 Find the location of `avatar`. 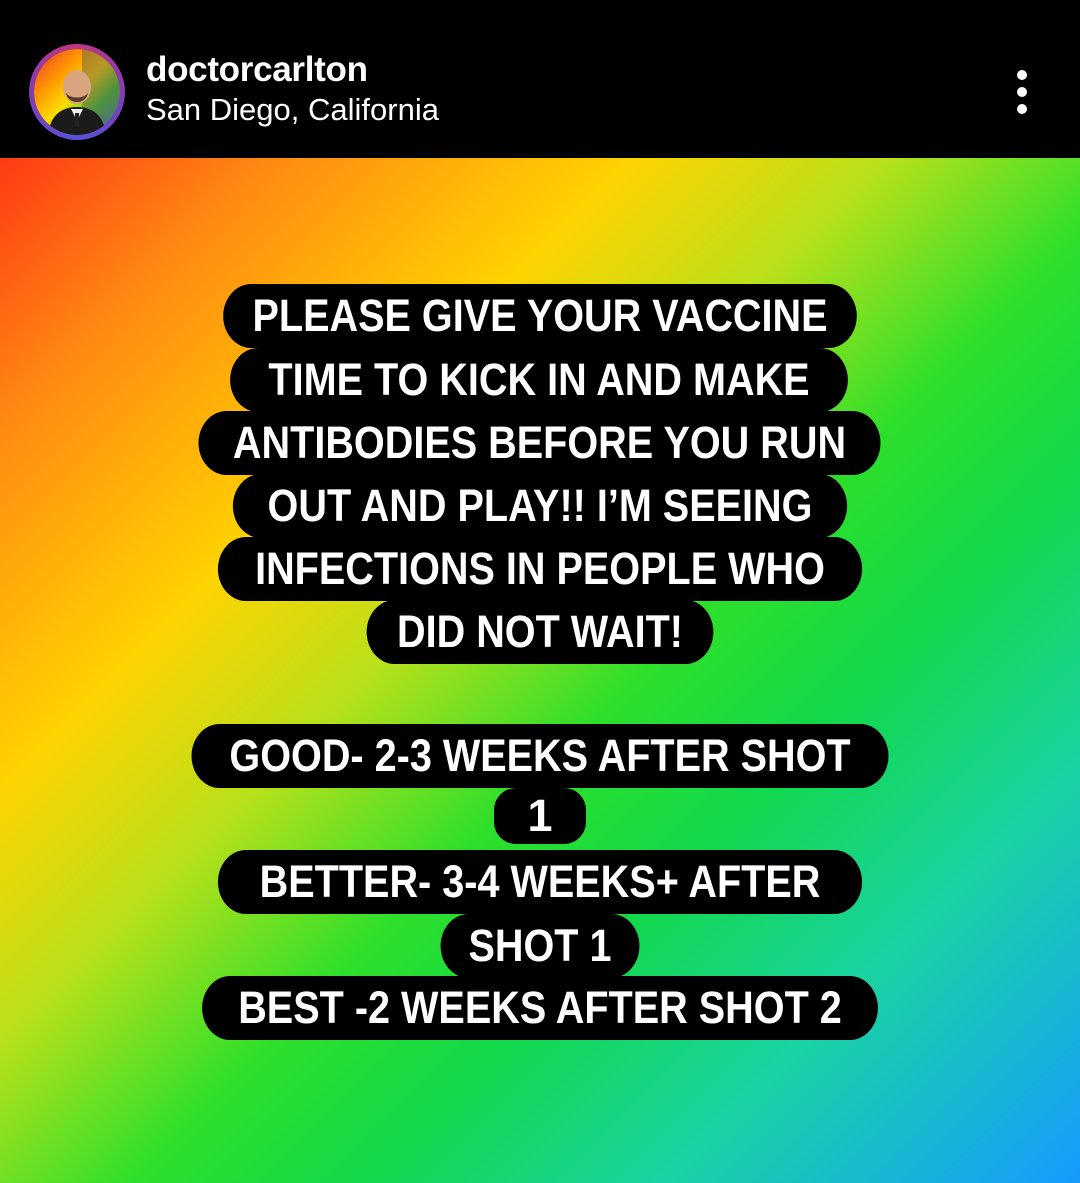

avatar is located at coordinates (77, 92).